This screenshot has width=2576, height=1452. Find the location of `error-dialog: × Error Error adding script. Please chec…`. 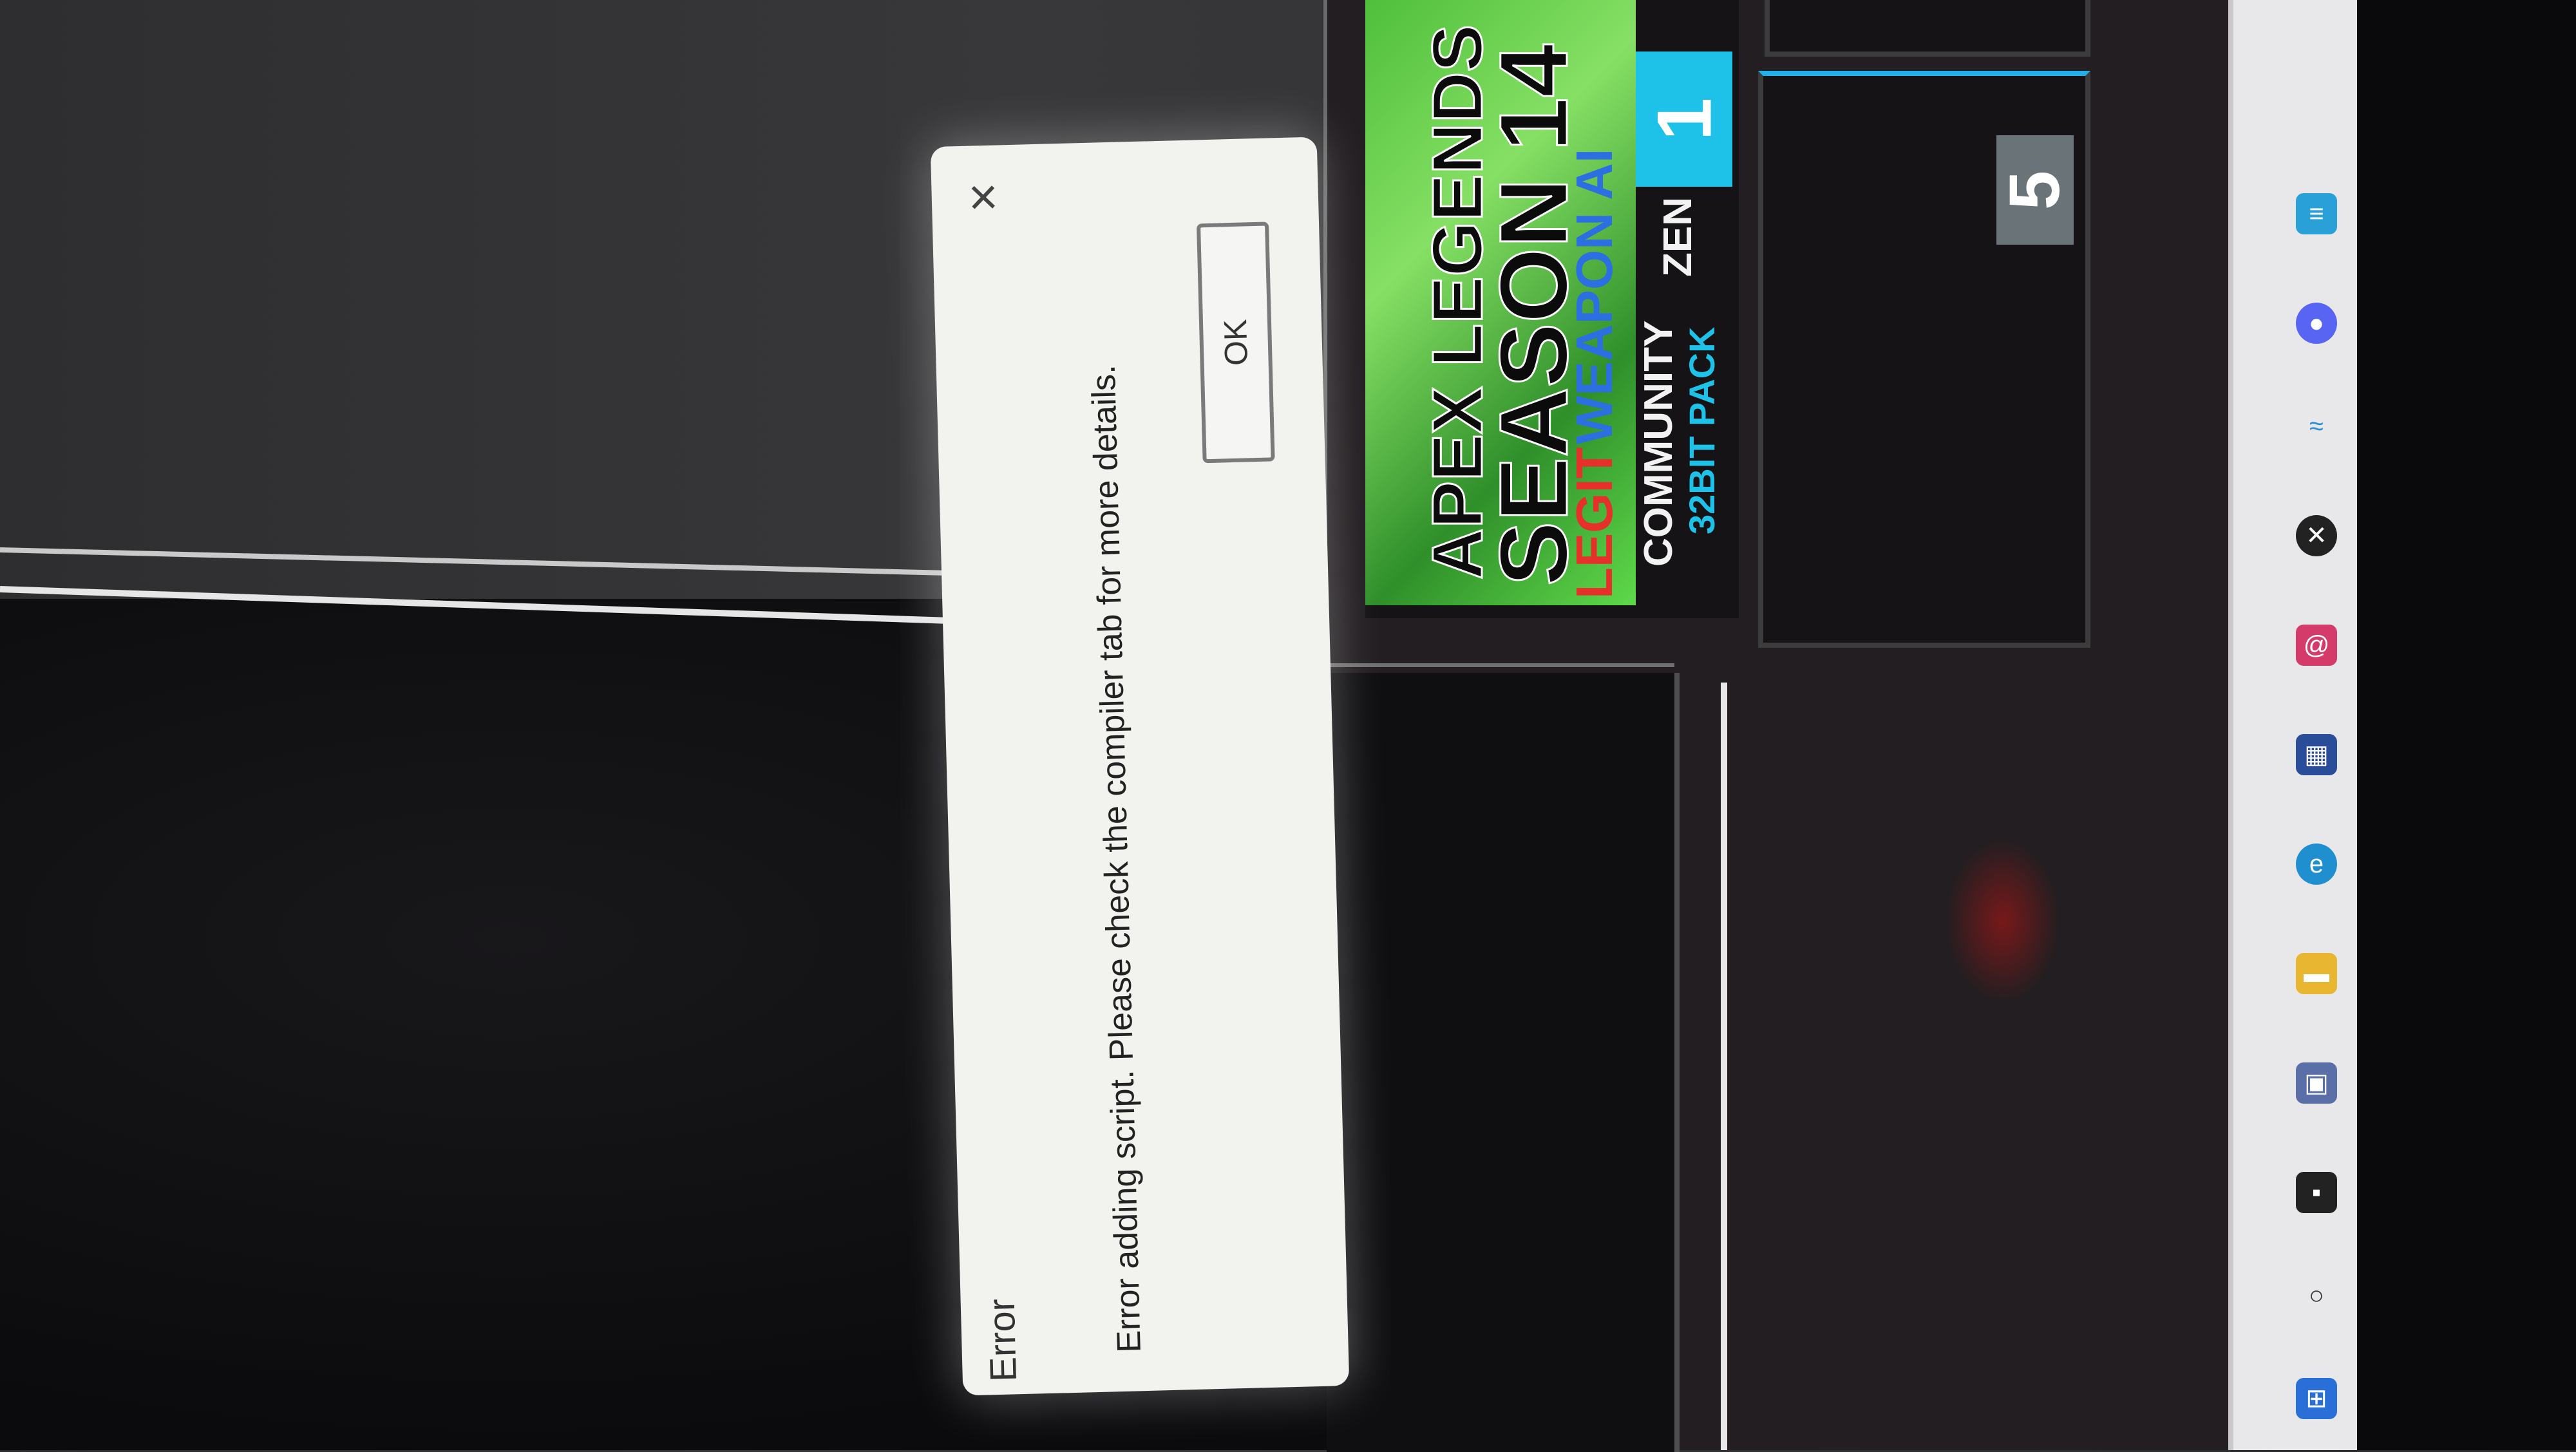

error-dialog: × Error Error adding script. Please chec… is located at coordinates (1140, 766).